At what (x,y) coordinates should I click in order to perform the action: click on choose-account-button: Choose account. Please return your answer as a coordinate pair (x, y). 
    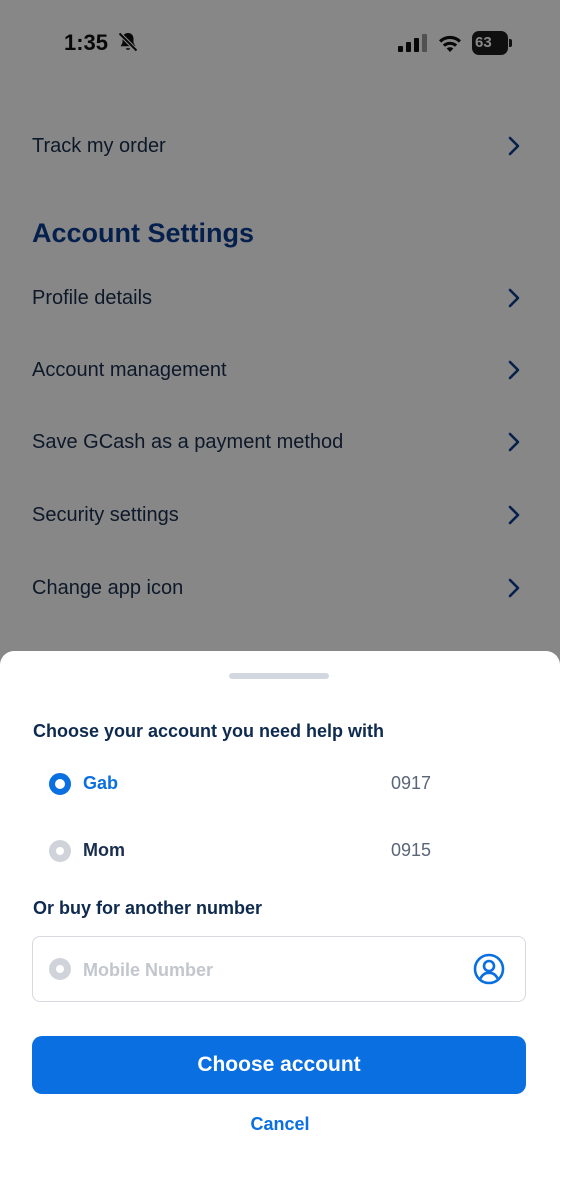
    Looking at the image, I should click on (279, 1065).